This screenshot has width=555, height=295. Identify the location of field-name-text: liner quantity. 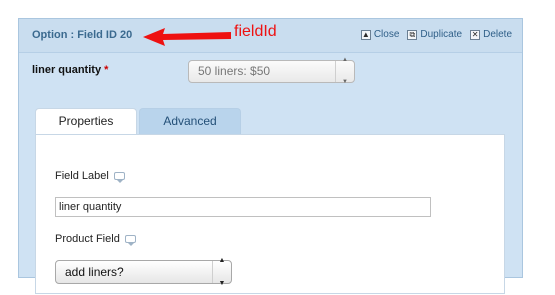
(67, 70).